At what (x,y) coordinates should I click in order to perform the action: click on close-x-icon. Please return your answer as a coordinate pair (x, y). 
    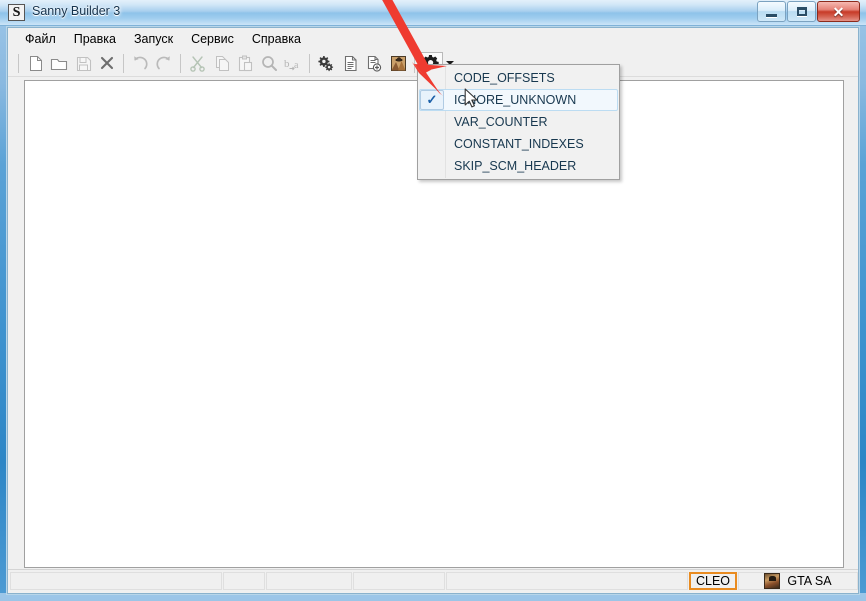
    Looking at the image, I should click on (107, 63).